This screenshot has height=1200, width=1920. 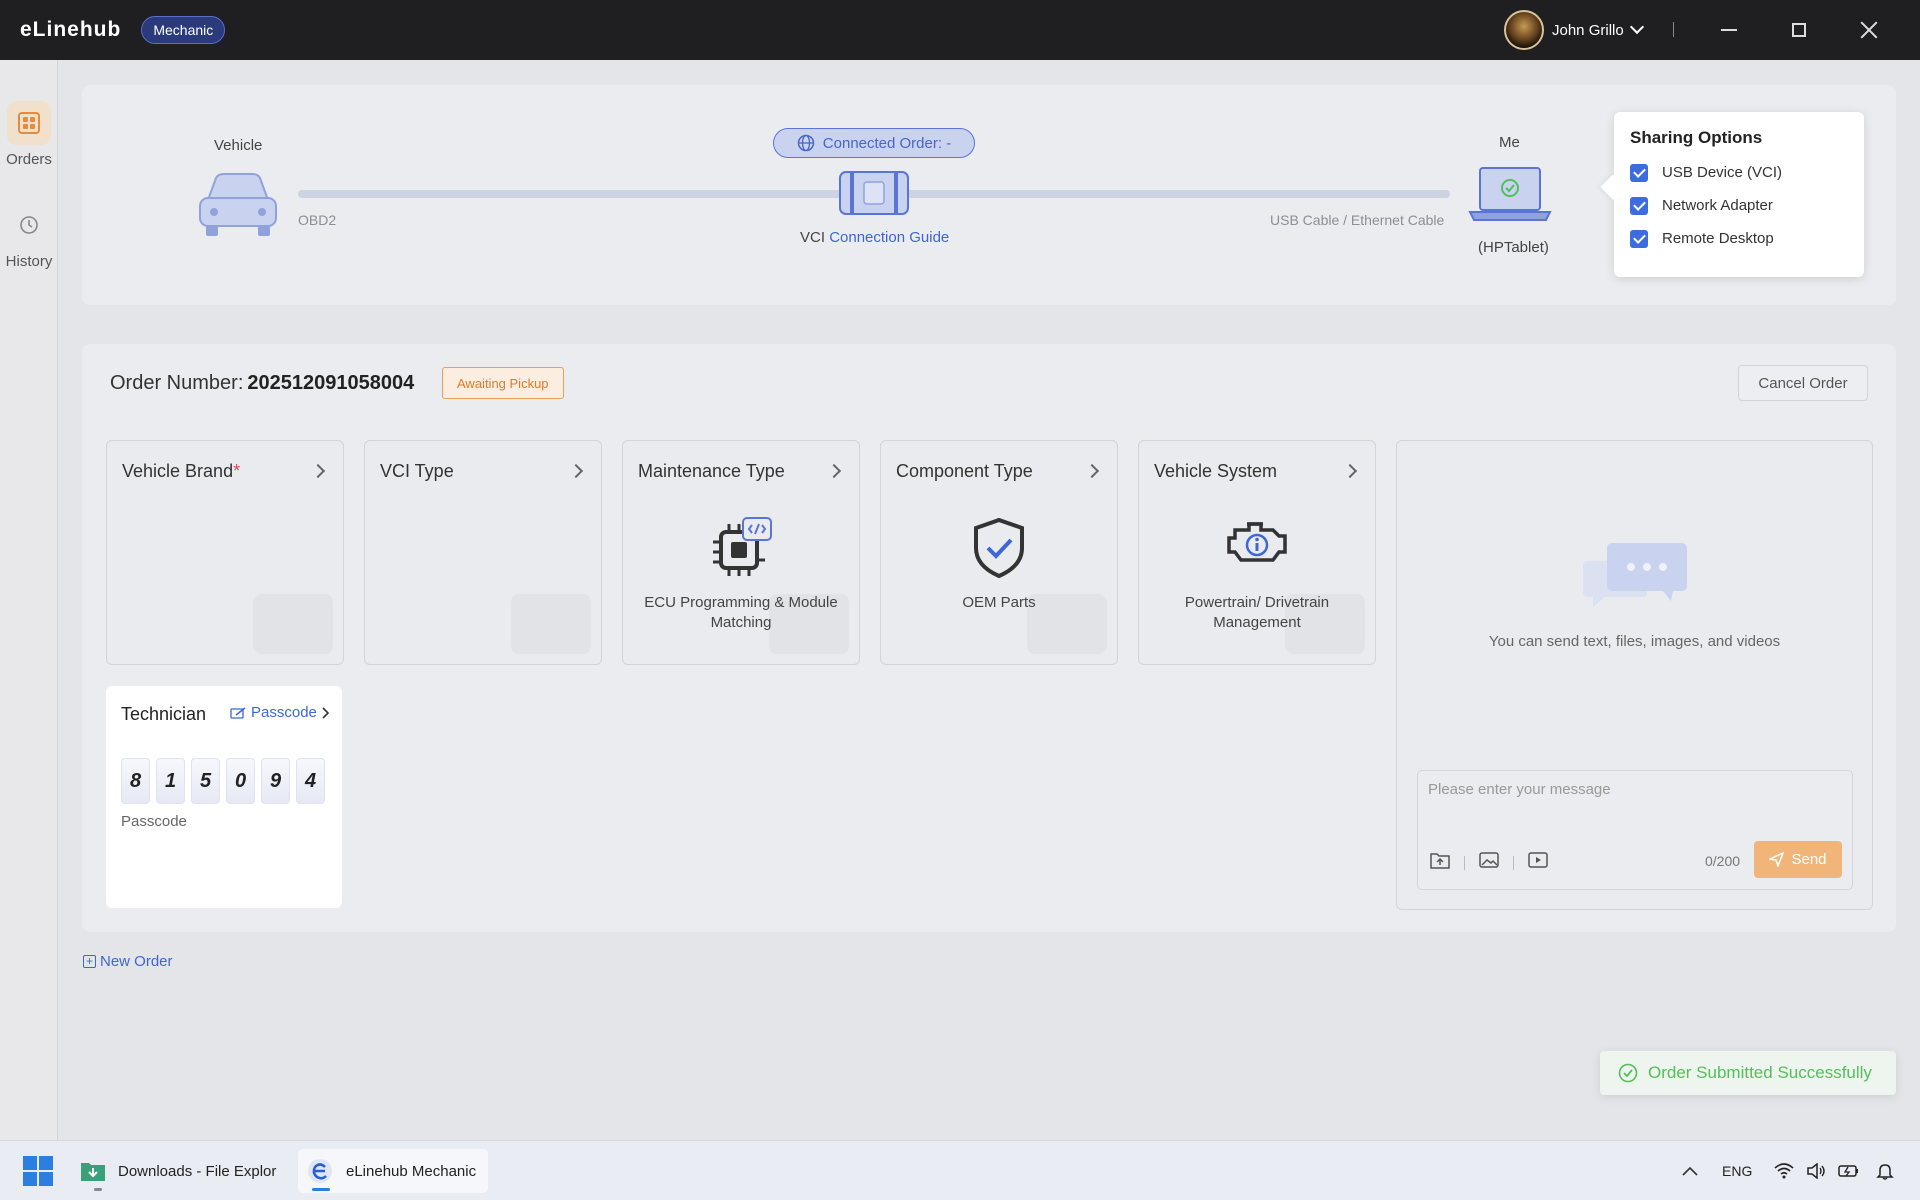 What do you see at coordinates (238, 712) in the screenshot?
I see `edit-icon` at bounding box center [238, 712].